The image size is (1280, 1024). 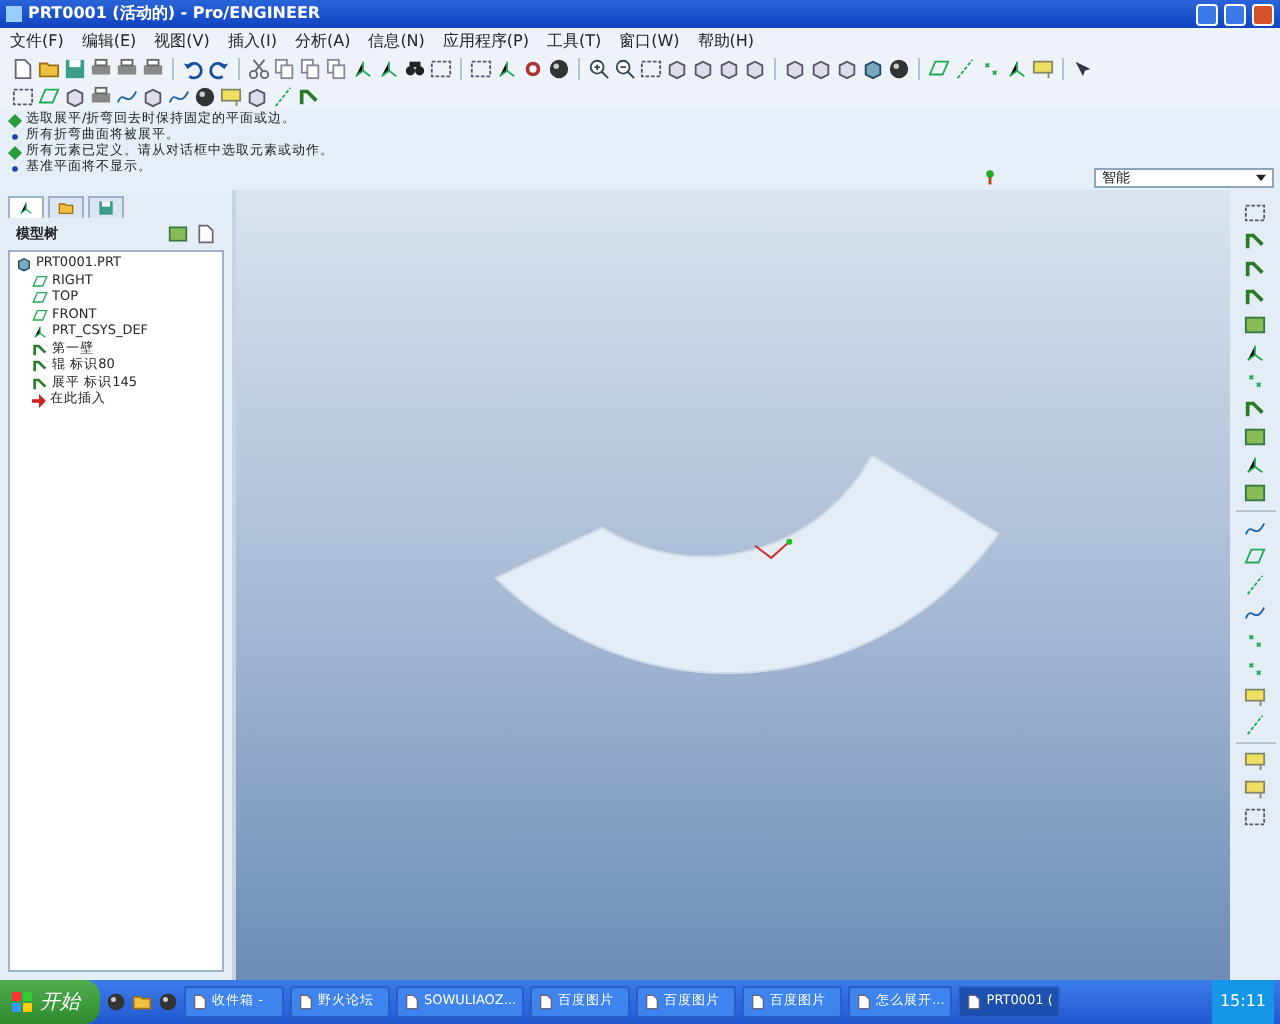 I want to click on caret-icon, so click(x=1261, y=178).